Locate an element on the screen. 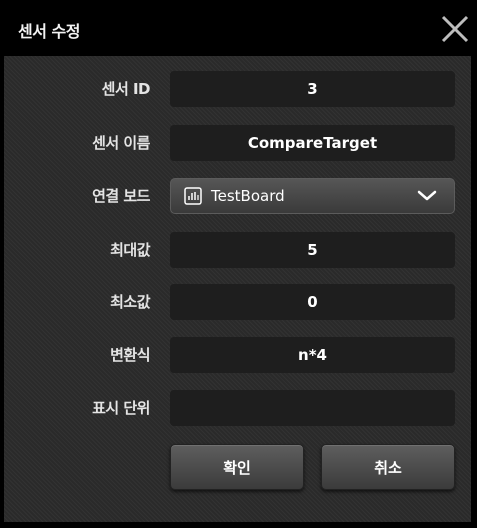 The height and width of the screenshot is (528, 477). sensor-name-row: 센서 이름 CompareTarget is located at coordinates (237, 143).